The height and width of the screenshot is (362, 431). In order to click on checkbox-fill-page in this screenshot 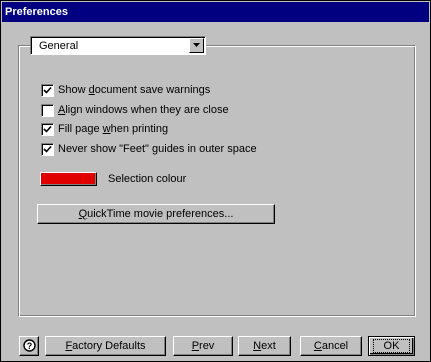, I will do `click(47, 129)`.